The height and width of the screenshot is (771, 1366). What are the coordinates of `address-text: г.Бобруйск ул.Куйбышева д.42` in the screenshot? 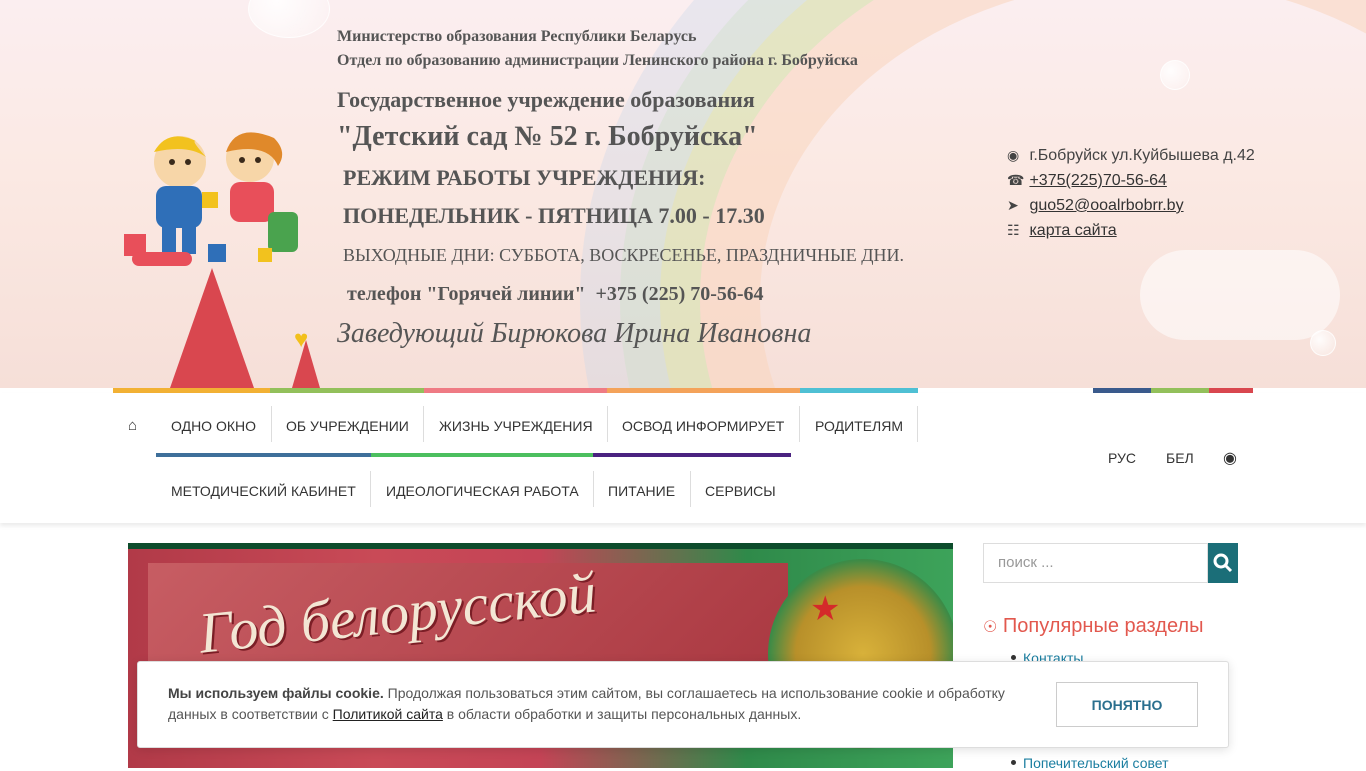 It's located at (1142, 155).